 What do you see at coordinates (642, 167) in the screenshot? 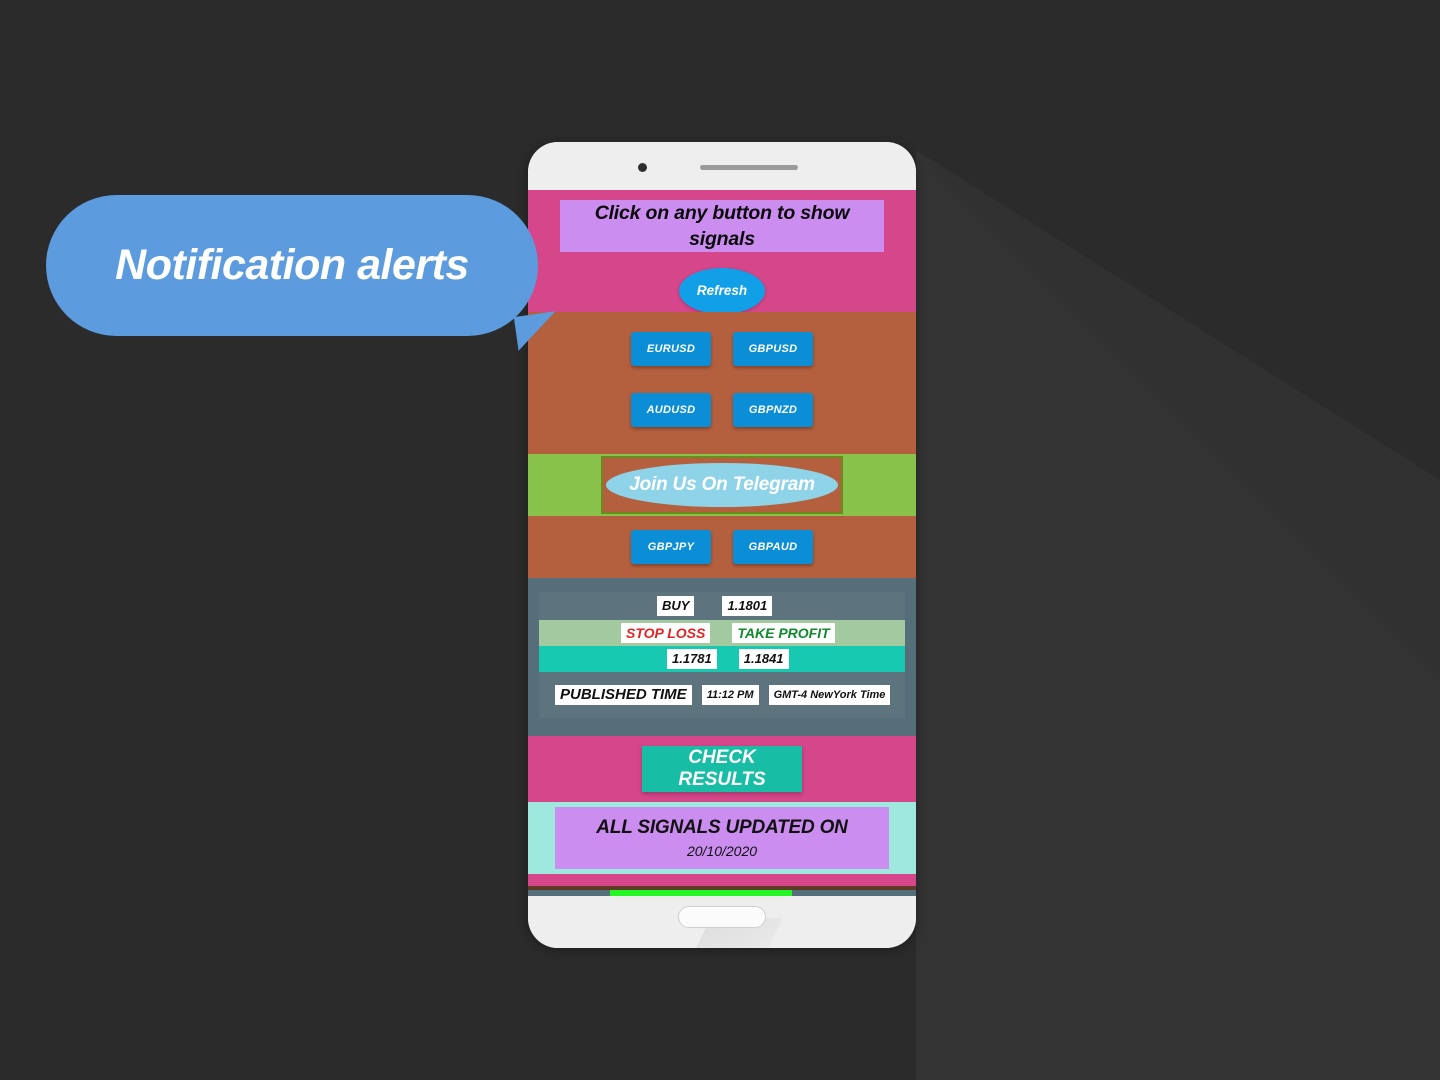
I see `camera-icon` at bounding box center [642, 167].